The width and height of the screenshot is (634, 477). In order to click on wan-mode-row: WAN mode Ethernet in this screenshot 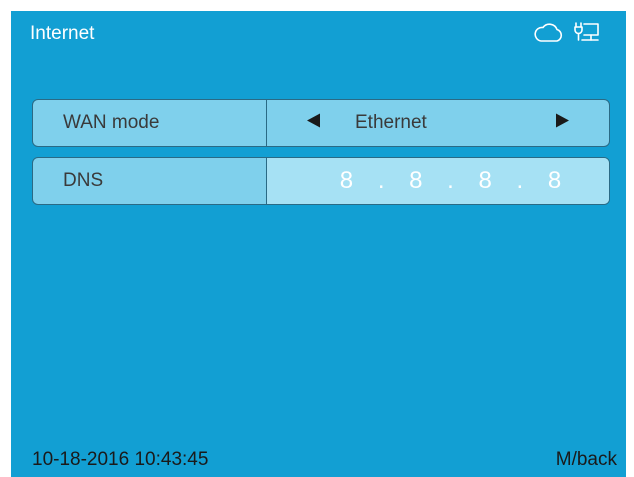, I will do `click(321, 123)`.